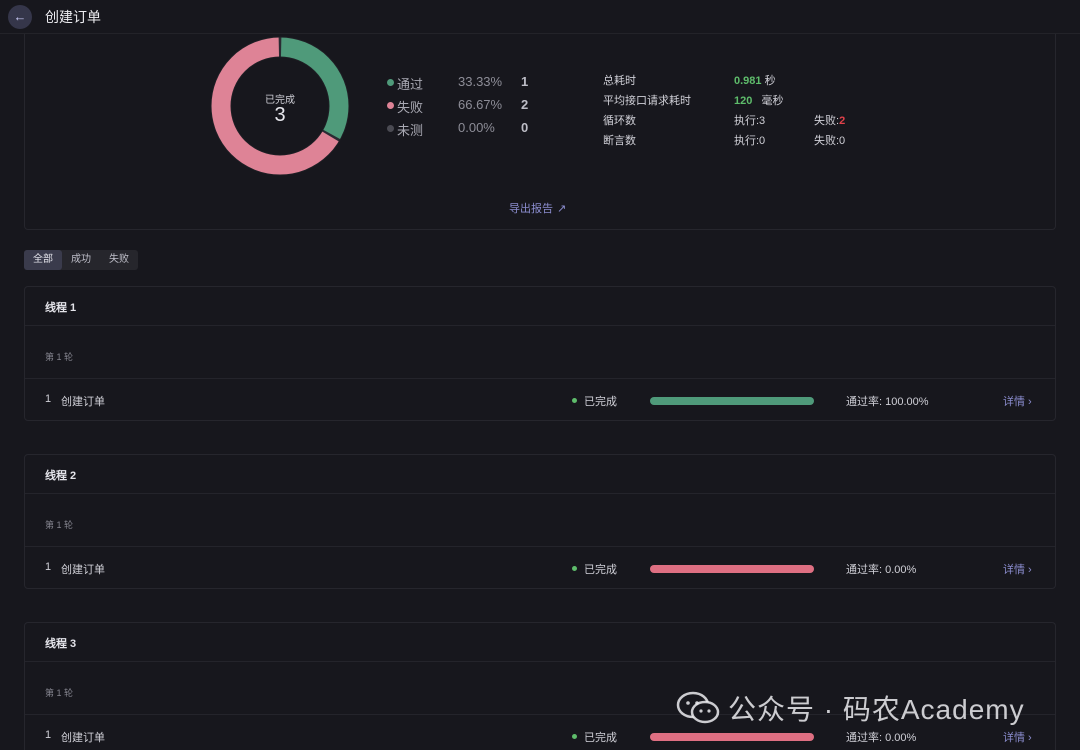 The image size is (1080, 750). Describe the element at coordinates (562, 209) in the screenshot. I see `external-link-icon: ↗` at that location.